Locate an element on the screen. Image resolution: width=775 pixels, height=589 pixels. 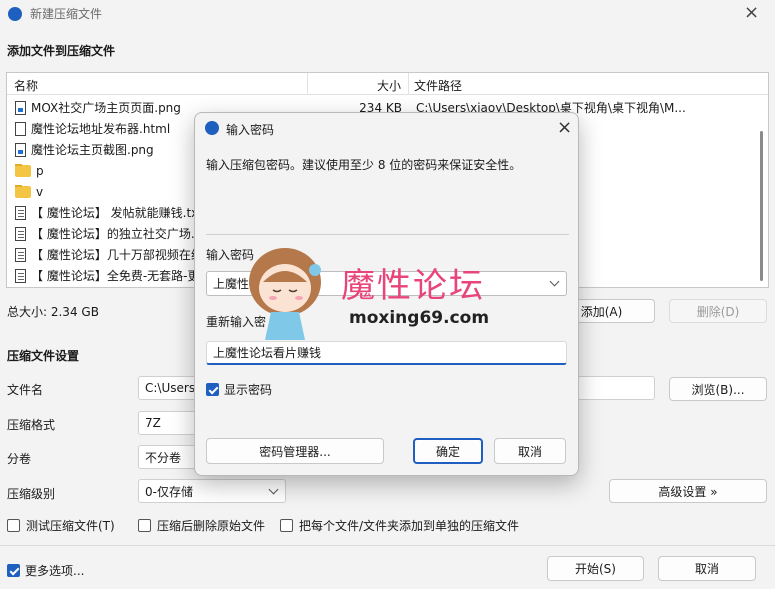
watermark-brand: 魔性论坛 is located at coordinates (413, 286).